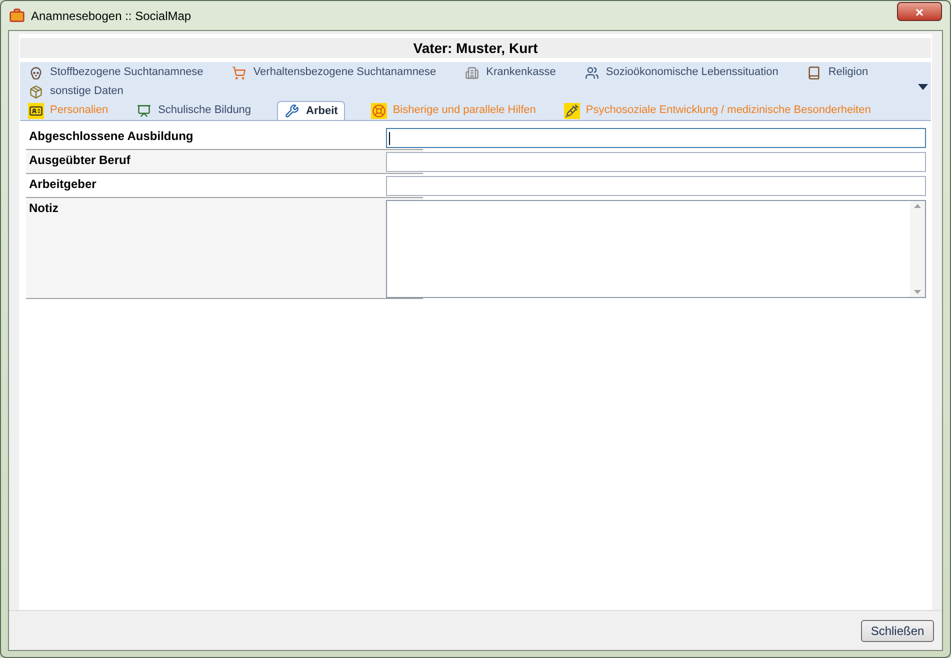 This screenshot has height=658, width=951. I want to click on note-field, so click(656, 249).